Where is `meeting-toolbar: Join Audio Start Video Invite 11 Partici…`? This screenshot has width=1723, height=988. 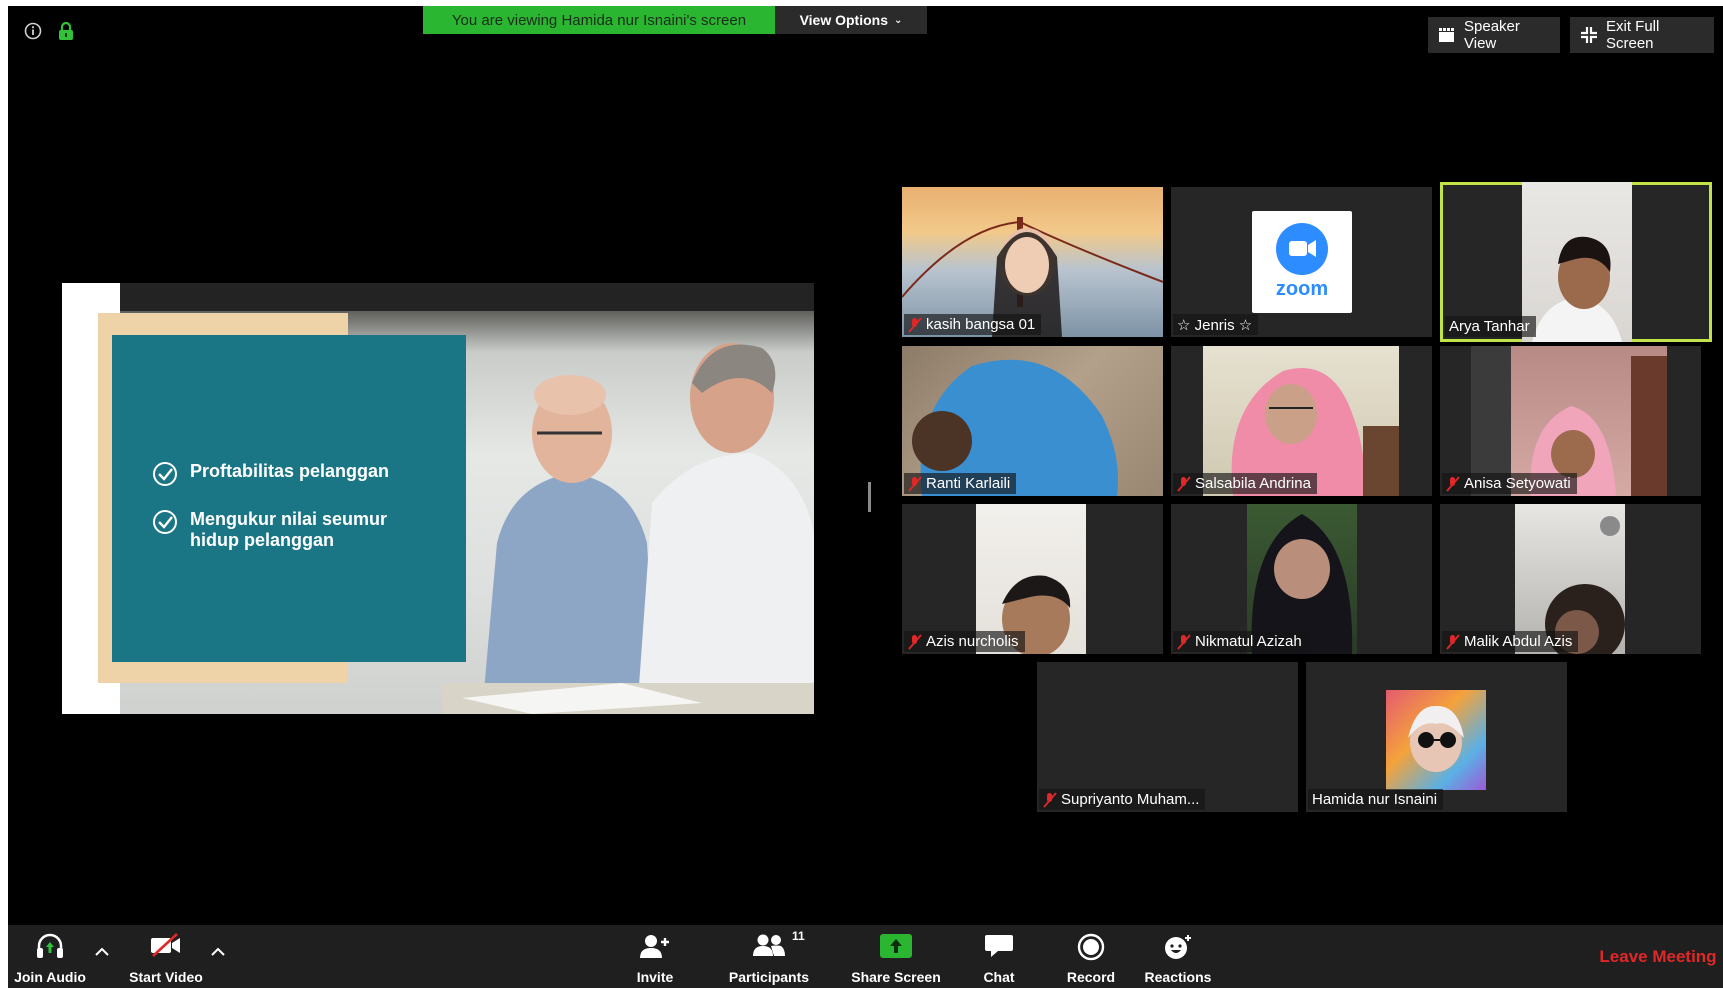 meeting-toolbar: Join Audio Start Video Invite 11 Partici… is located at coordinates (865, 956).